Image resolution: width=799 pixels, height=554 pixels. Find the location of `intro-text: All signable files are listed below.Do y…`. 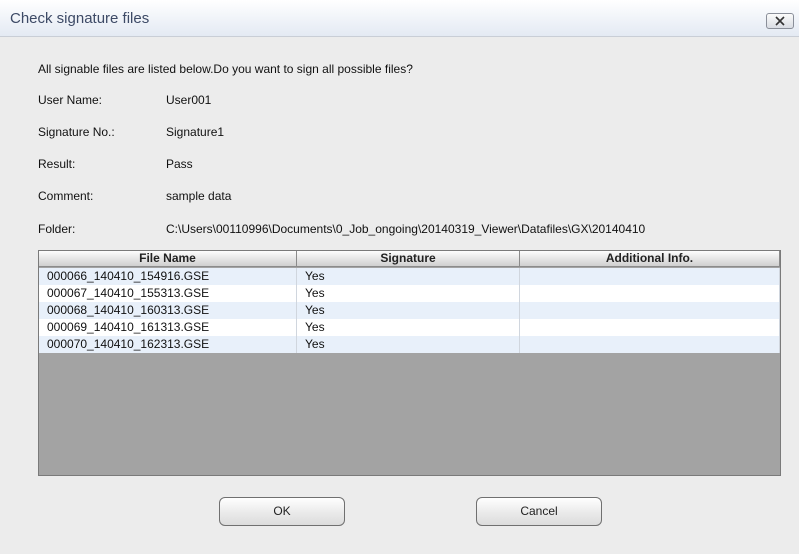

intro-text: All signable files are listed below.Do y… is located at coordinates (225, 69).